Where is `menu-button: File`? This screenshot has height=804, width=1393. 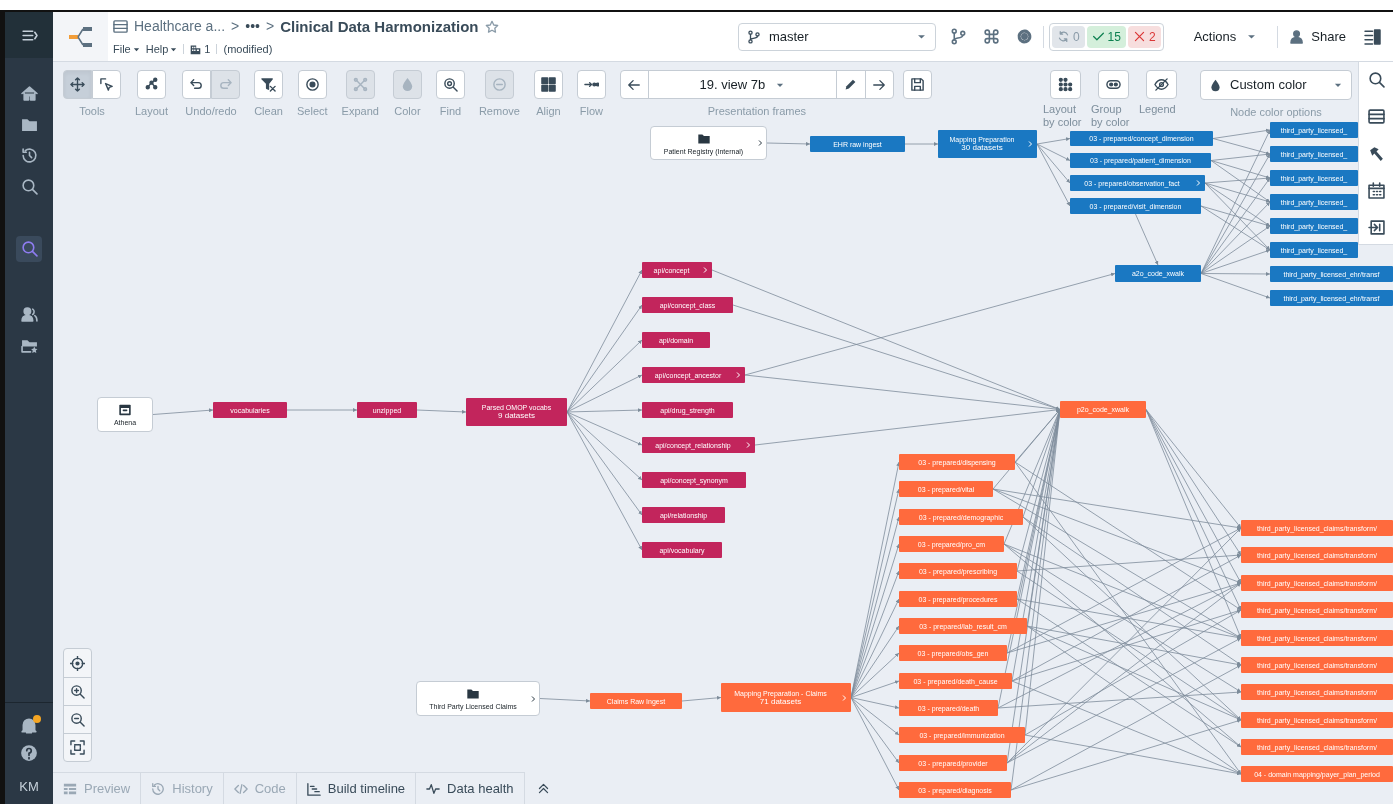 menu-button: File is located at coordinates (126, 49).